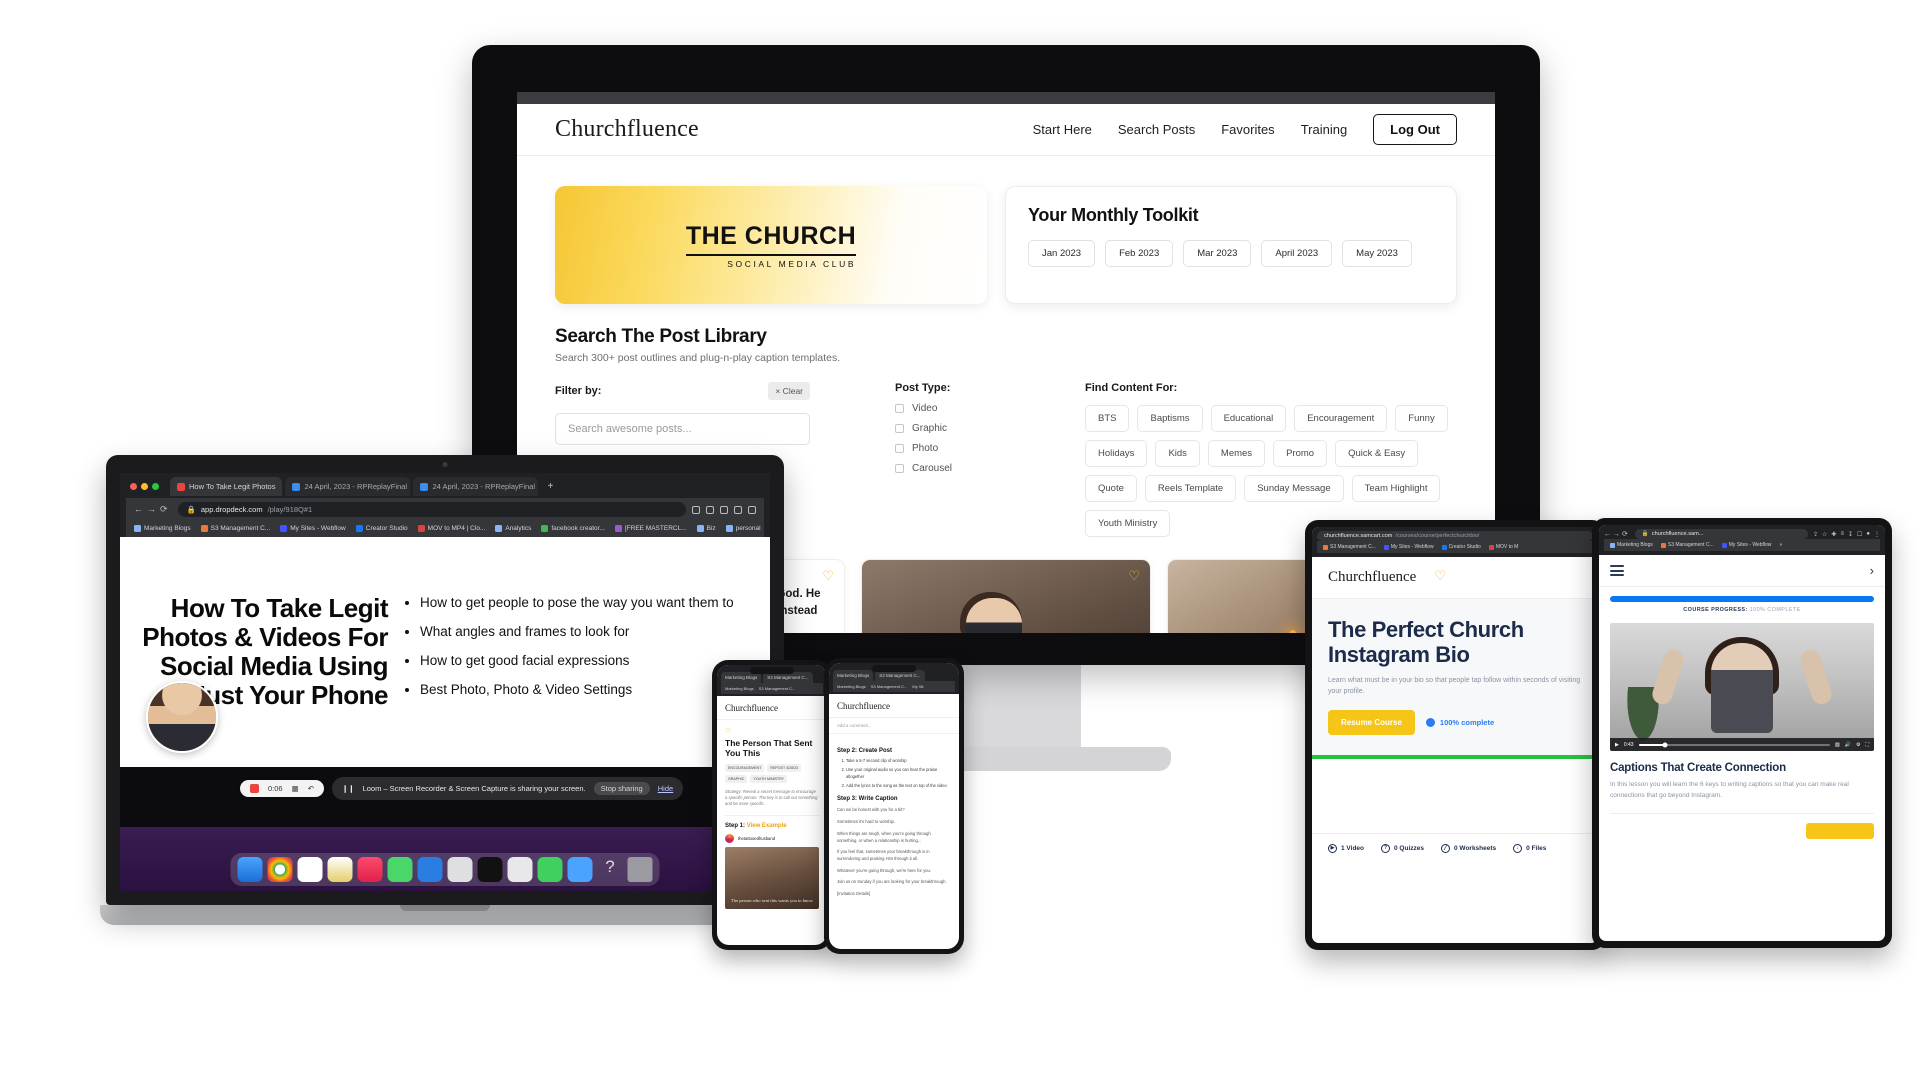 This screenshot has width=1920, height=1080. I want to click on dock-settings-icon, so click(460, 869).